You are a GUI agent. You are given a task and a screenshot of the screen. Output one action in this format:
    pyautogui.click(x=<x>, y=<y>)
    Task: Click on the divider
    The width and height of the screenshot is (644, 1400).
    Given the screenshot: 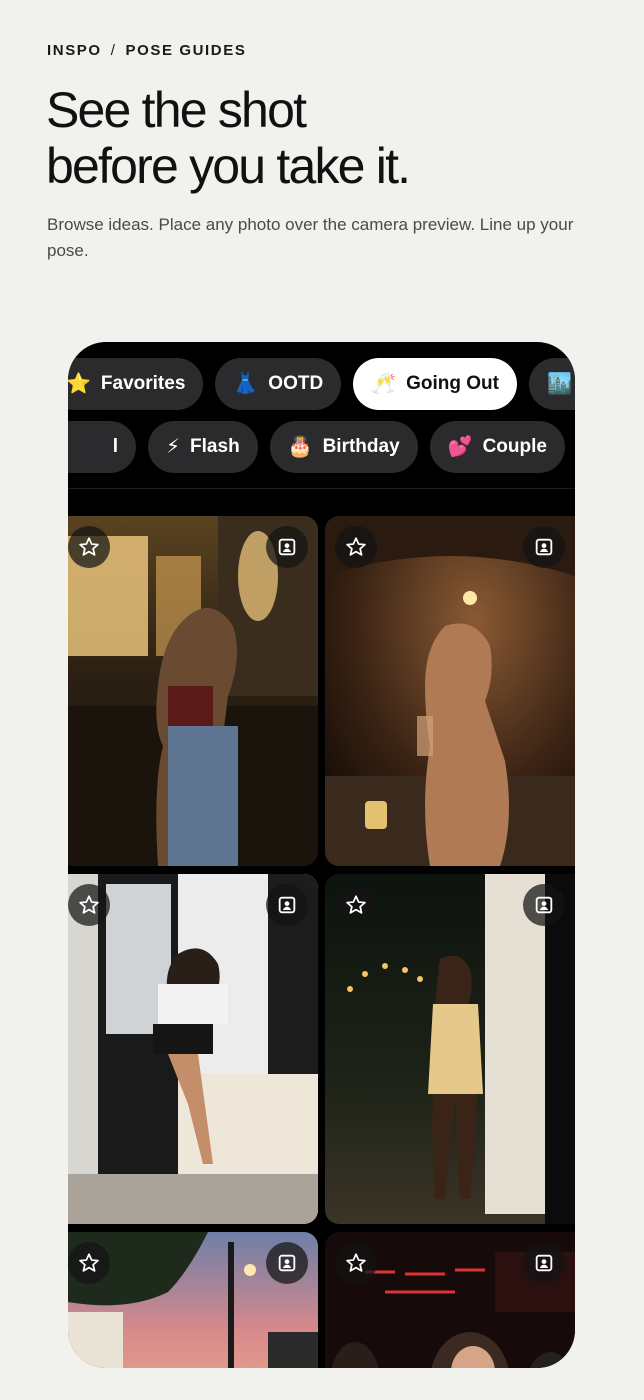 What is the action you would take?
    pyautogui.click(x=321, y=488)
    